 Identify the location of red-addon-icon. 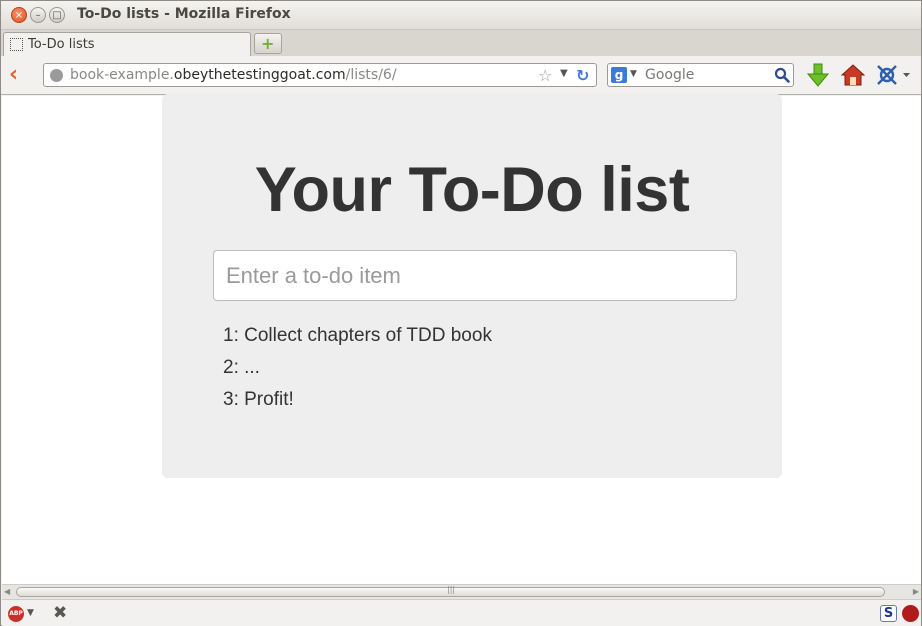
(910, 613).